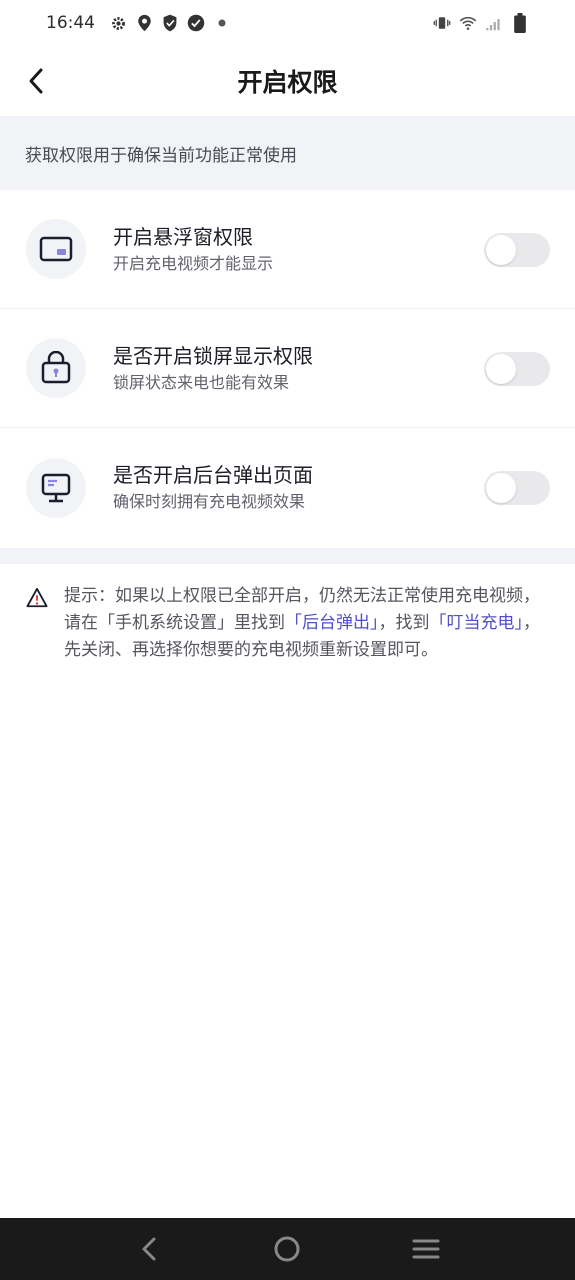 The image size is (575, 1280). What do you see at coordinates (56, 249) in the screenshot?
I see `floating-window-icon` at bounding box center [56, 249].